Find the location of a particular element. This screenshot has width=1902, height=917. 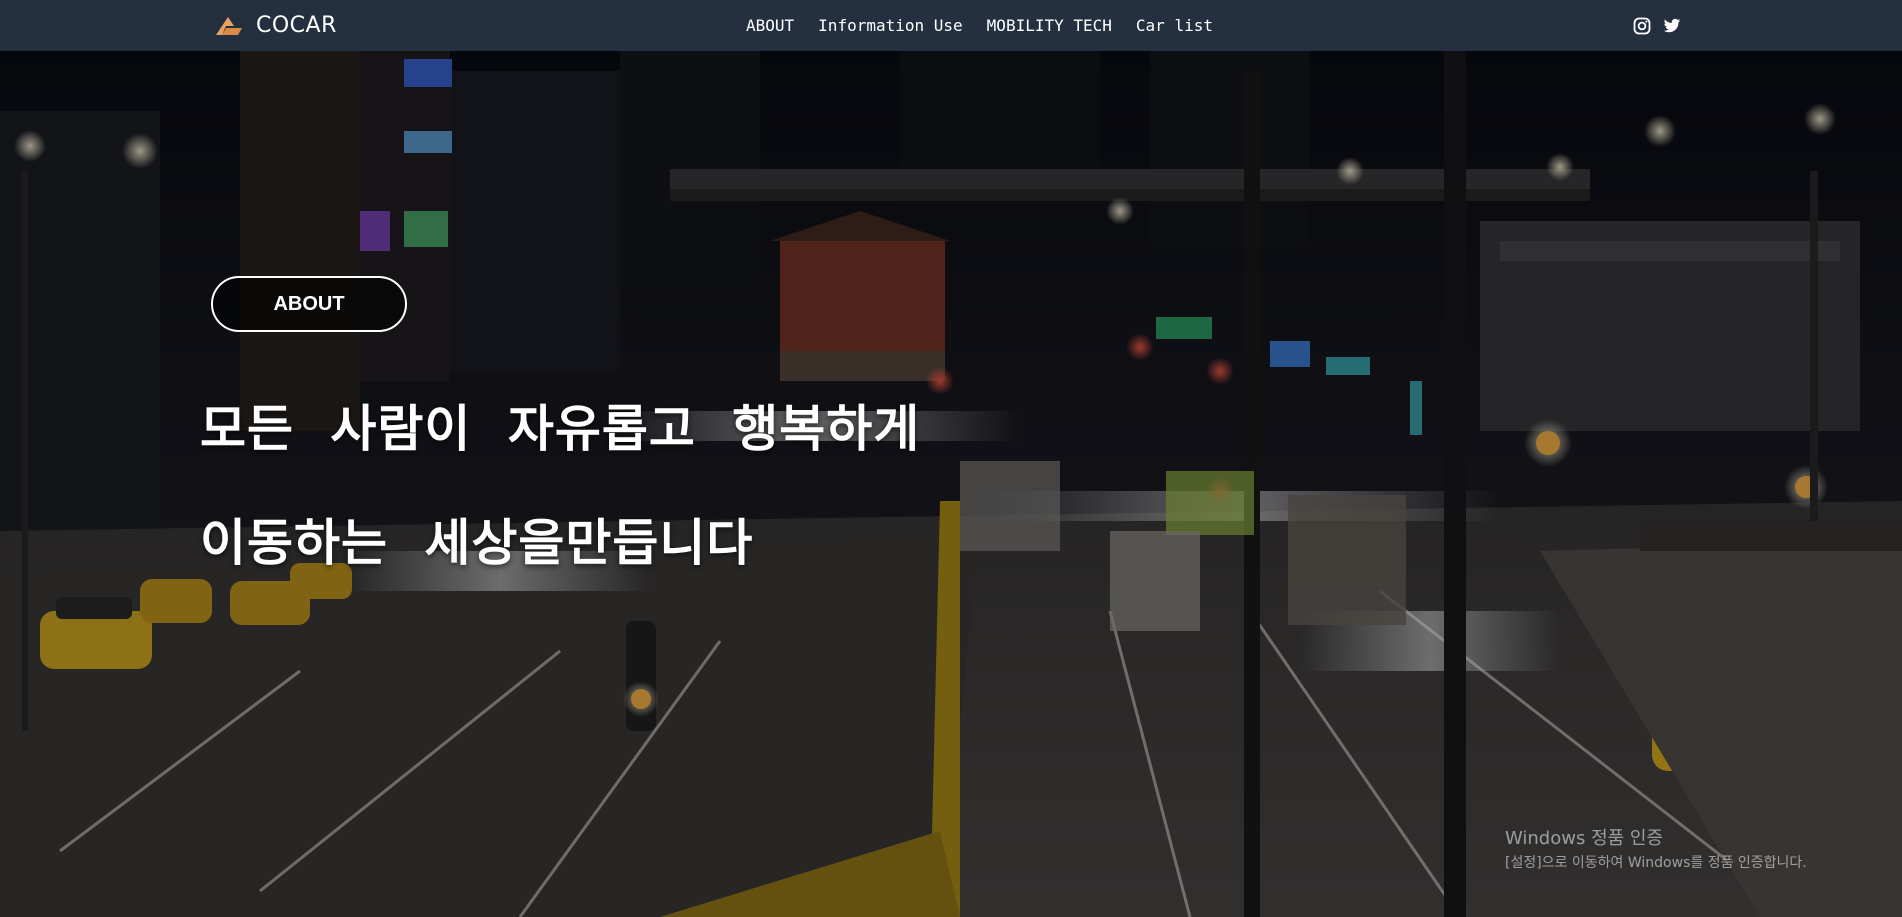

watermark-subtitle: [설정]으로 이동하여 Windows를 정품 인증합니다. is located at coordinates (1656, 863).